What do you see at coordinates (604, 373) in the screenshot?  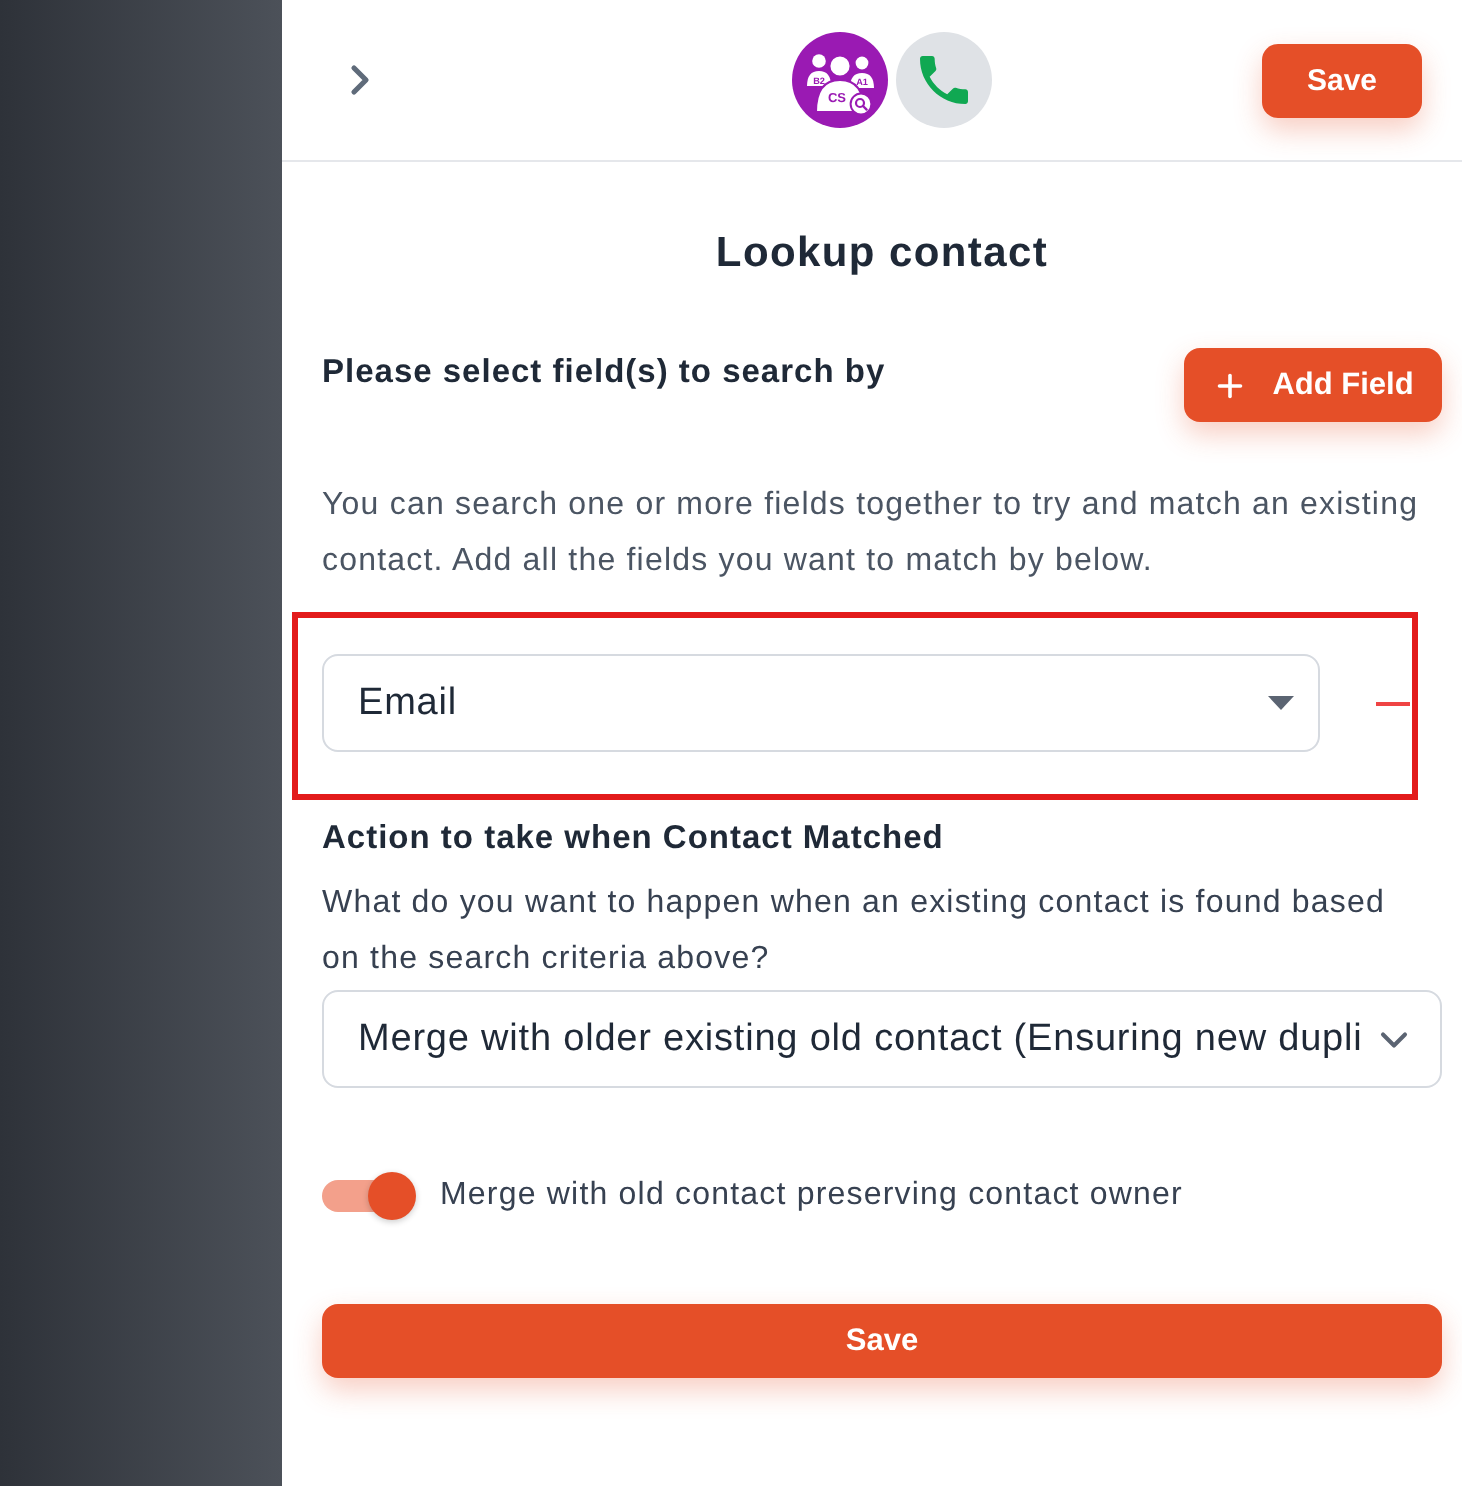 I see `section-heading: Please select field(s) to search by` at bounding box center [604, 373].